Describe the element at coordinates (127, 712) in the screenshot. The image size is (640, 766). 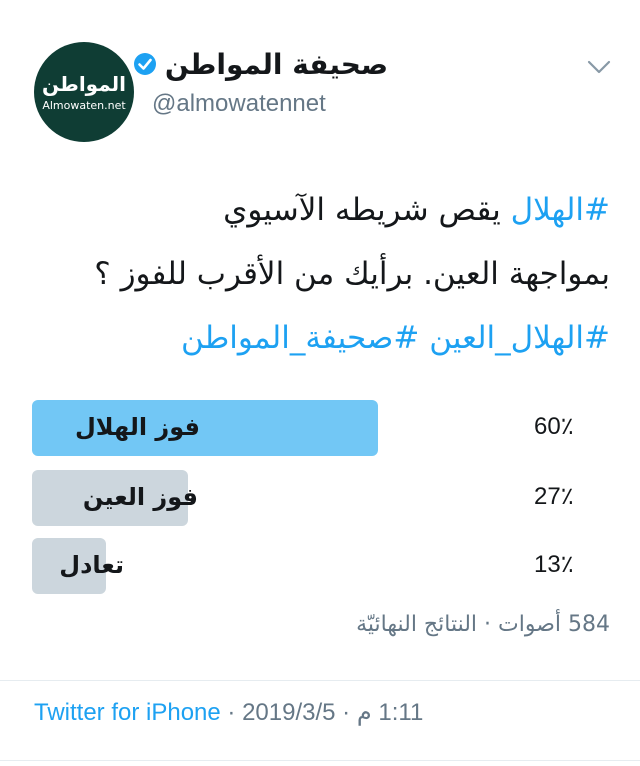
I see `source-link: Twitter for iPhone` at that location.